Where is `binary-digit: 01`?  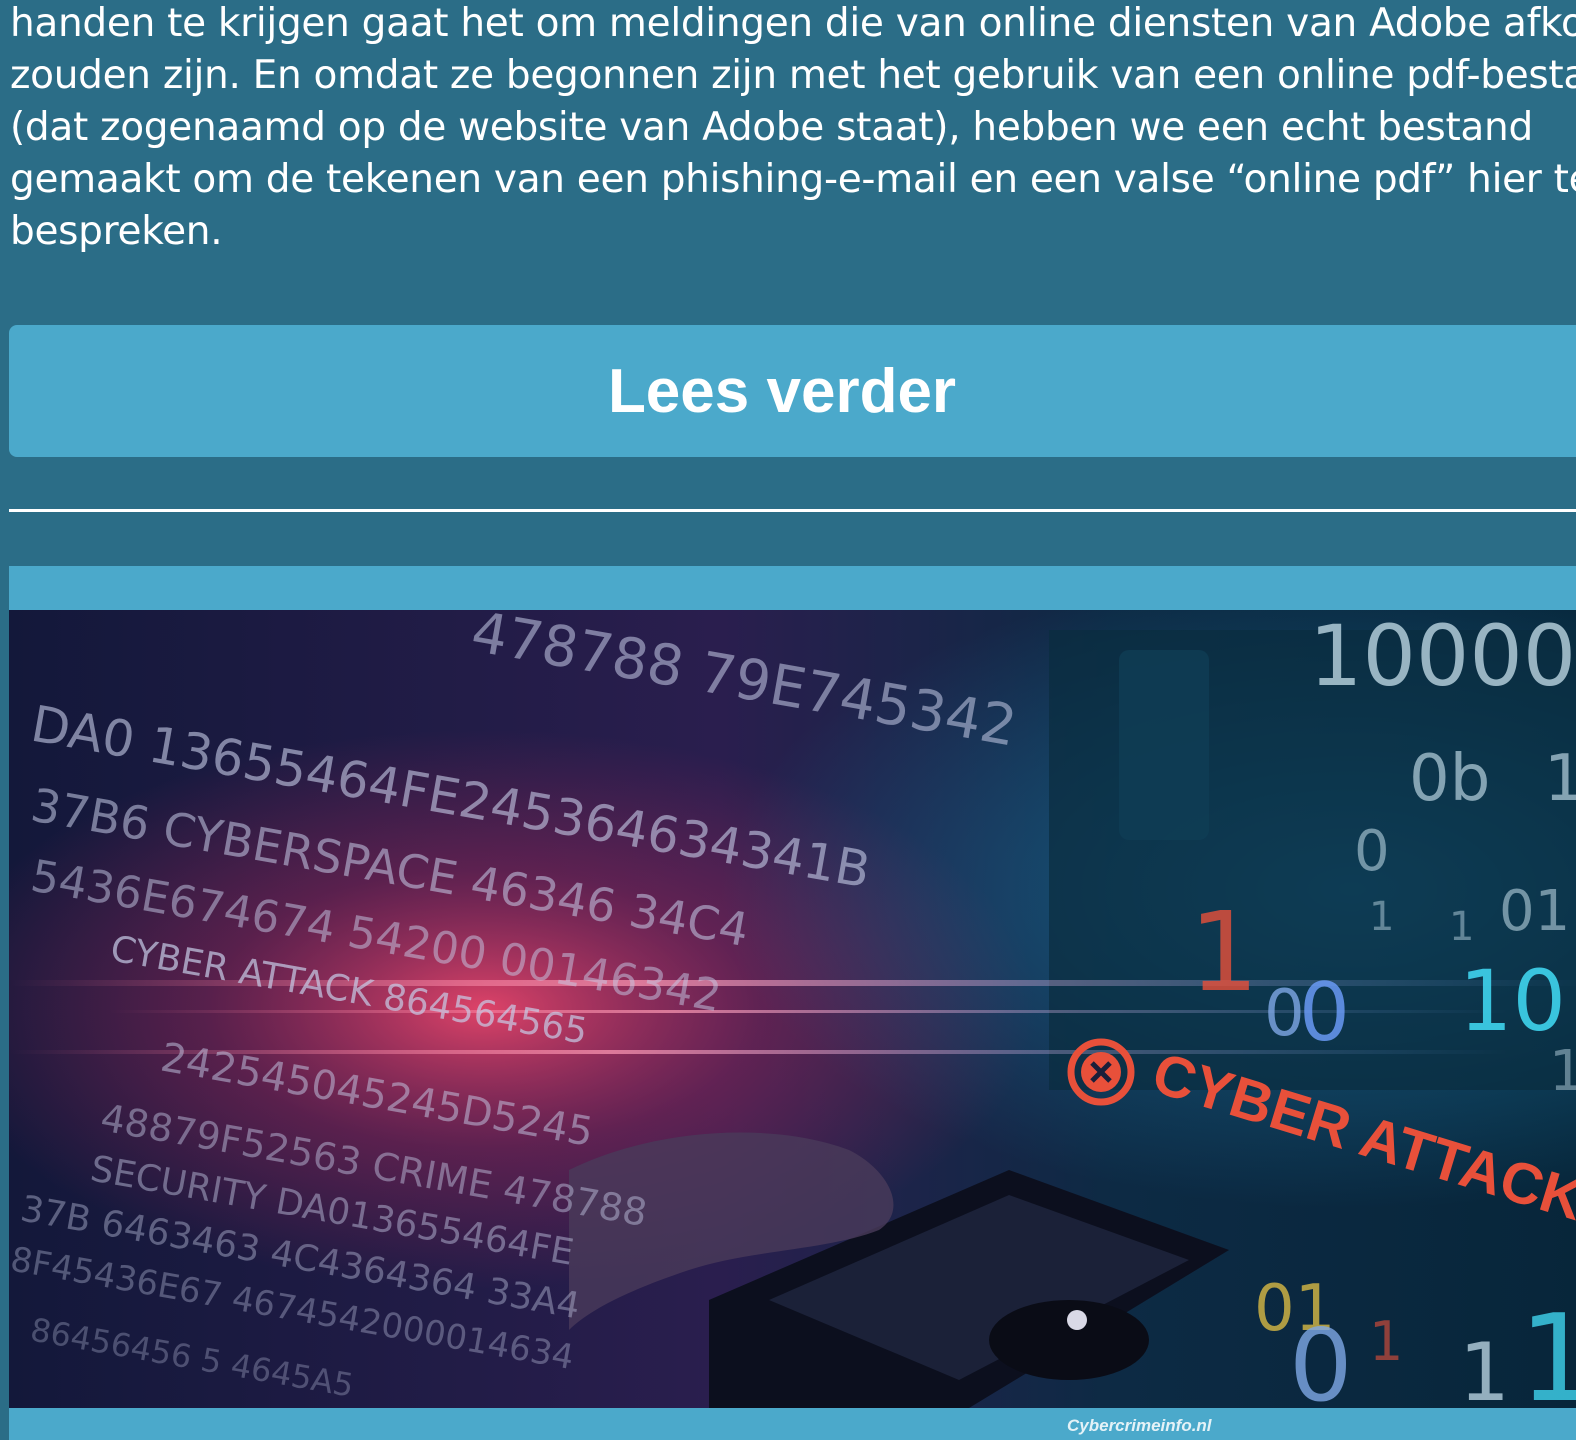 binary-digit: 01 is located at coordinates (1534, 911).